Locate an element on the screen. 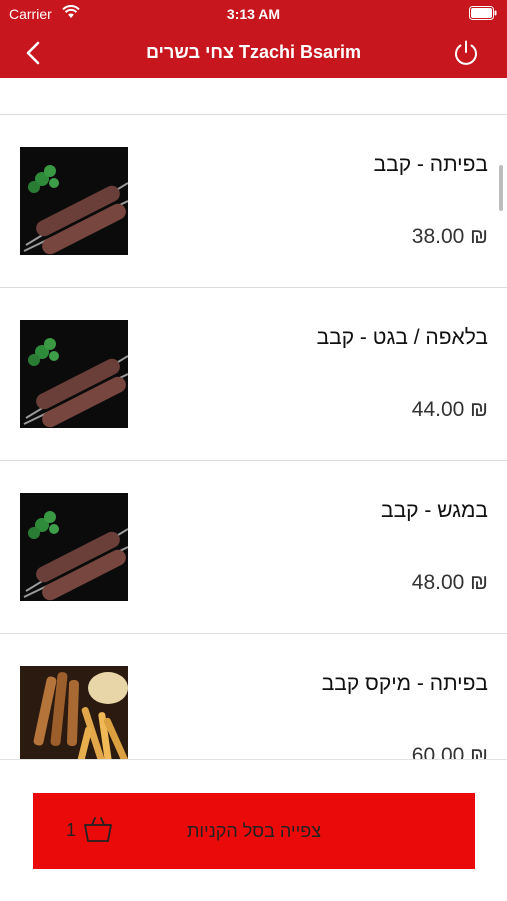 The image size is (507, 901). product-name: בפיתה - קבב is located at coordinates (430, 164).